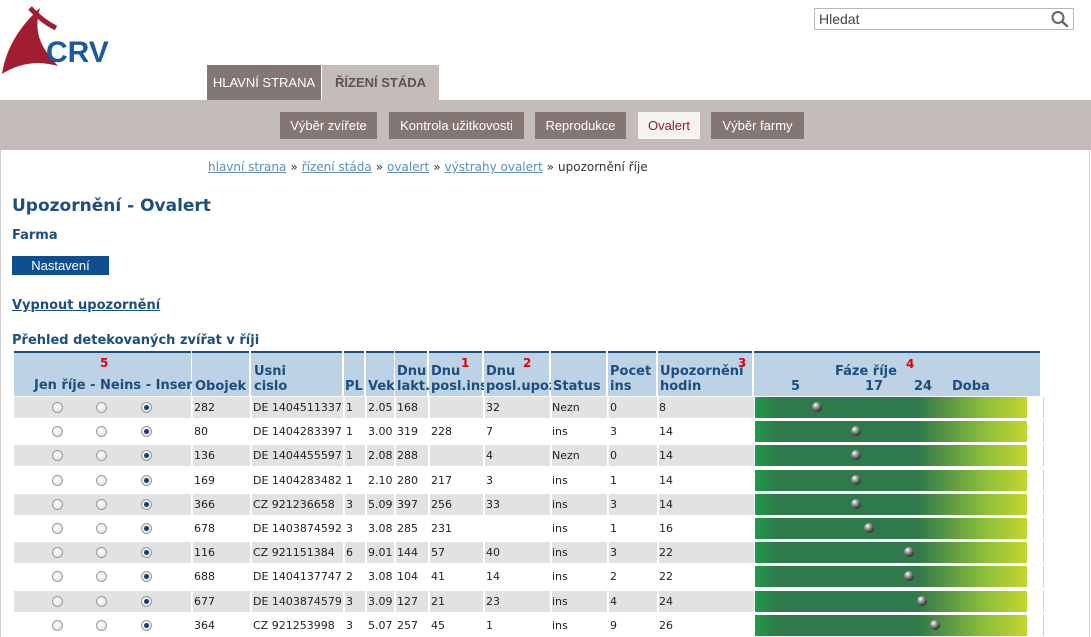 This screenshot has width=1091, height=637. Describe the element at coordinates (294, 625) in the screenshot. I see `cell-usni: CZ 921253998` at that location.